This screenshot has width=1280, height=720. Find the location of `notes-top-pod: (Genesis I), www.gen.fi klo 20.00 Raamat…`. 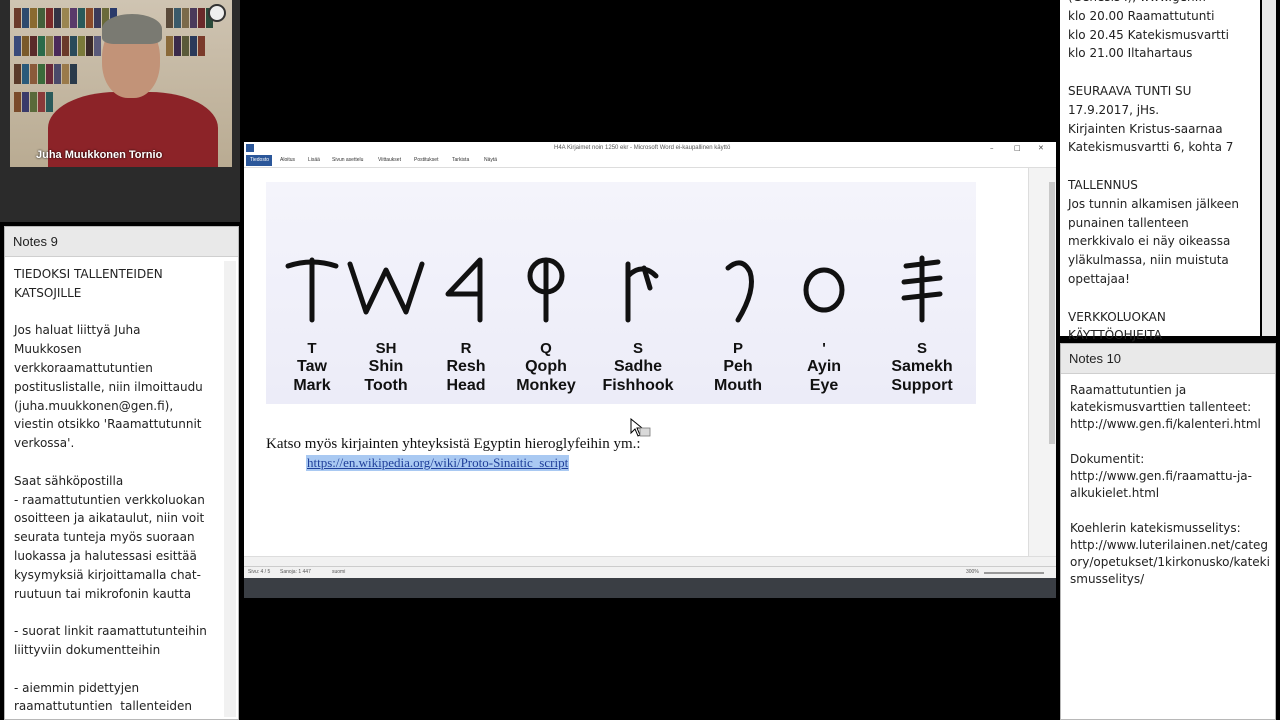

notes-top-pod: (Genesis I), www.gen.fi klo 20.00 Raamat… is located at coordinates (1160, 171).